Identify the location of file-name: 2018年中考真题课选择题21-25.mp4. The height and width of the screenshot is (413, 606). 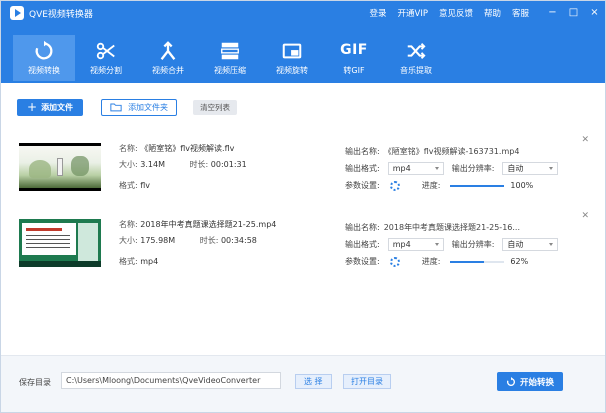
(208, 224).